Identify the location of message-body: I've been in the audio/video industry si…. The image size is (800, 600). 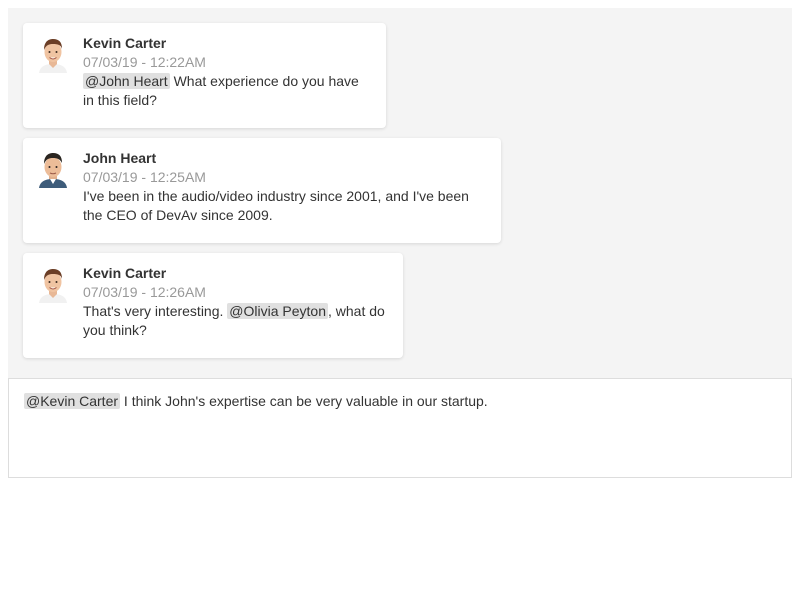
(276, 205).